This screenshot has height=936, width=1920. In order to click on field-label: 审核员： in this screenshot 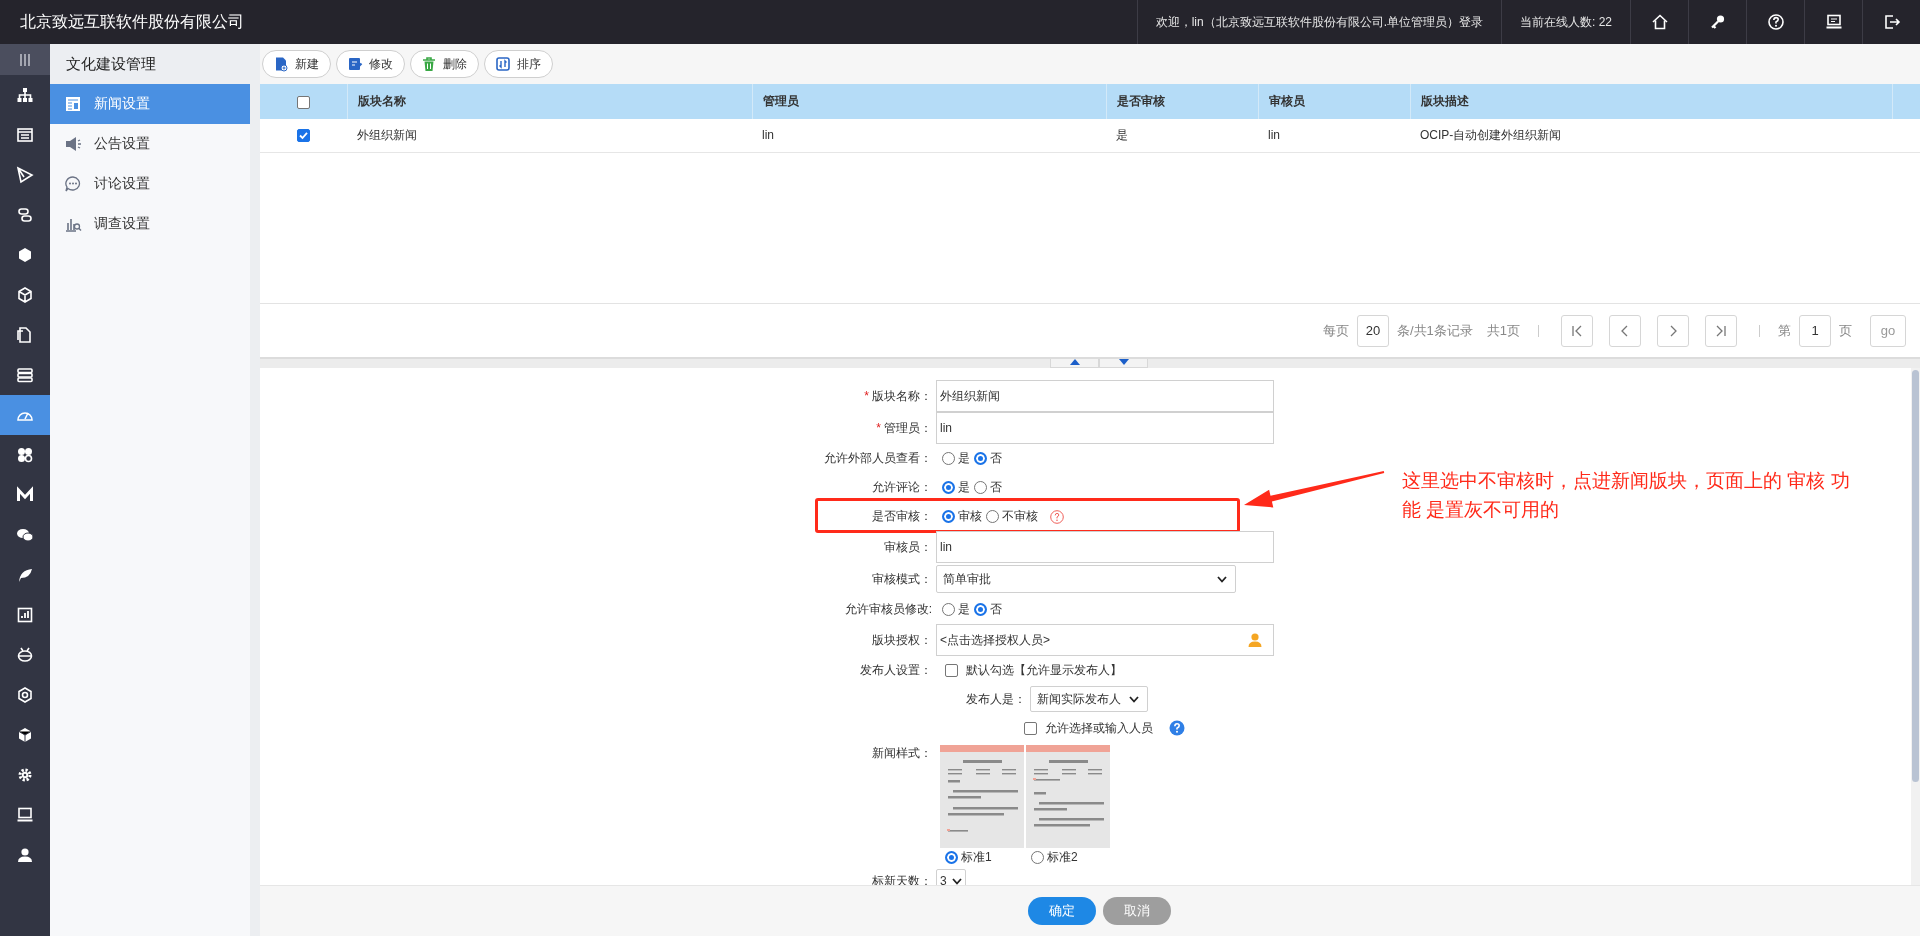, I will do `click(908, 546)`.